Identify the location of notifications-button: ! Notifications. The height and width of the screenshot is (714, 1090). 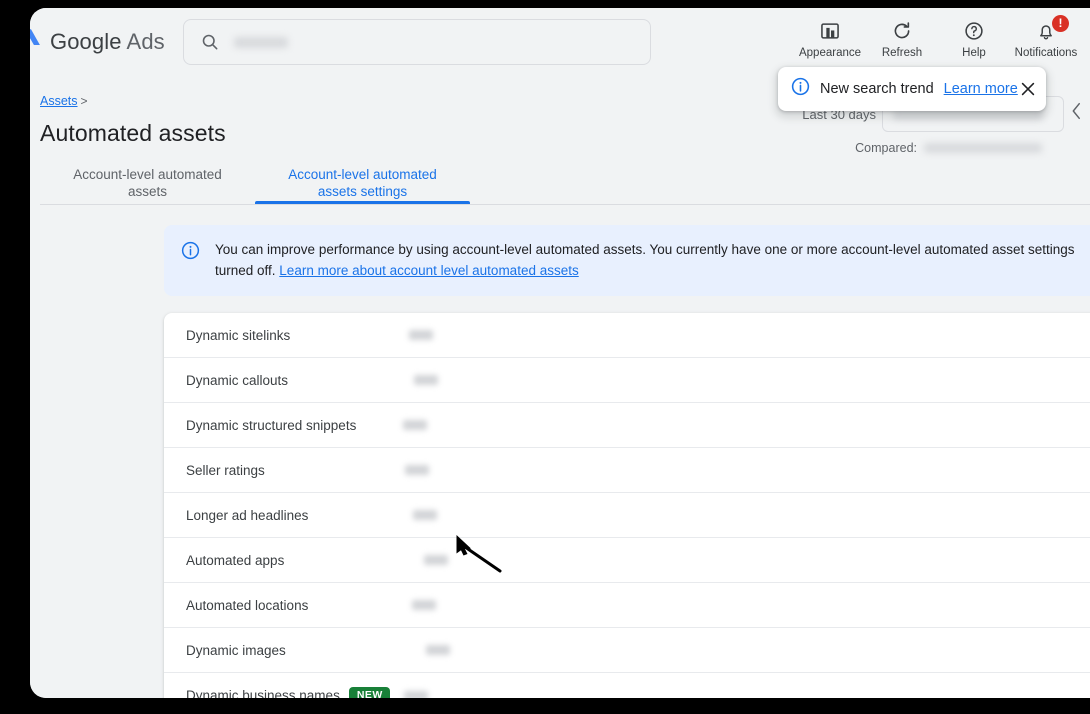
(1046, 37).